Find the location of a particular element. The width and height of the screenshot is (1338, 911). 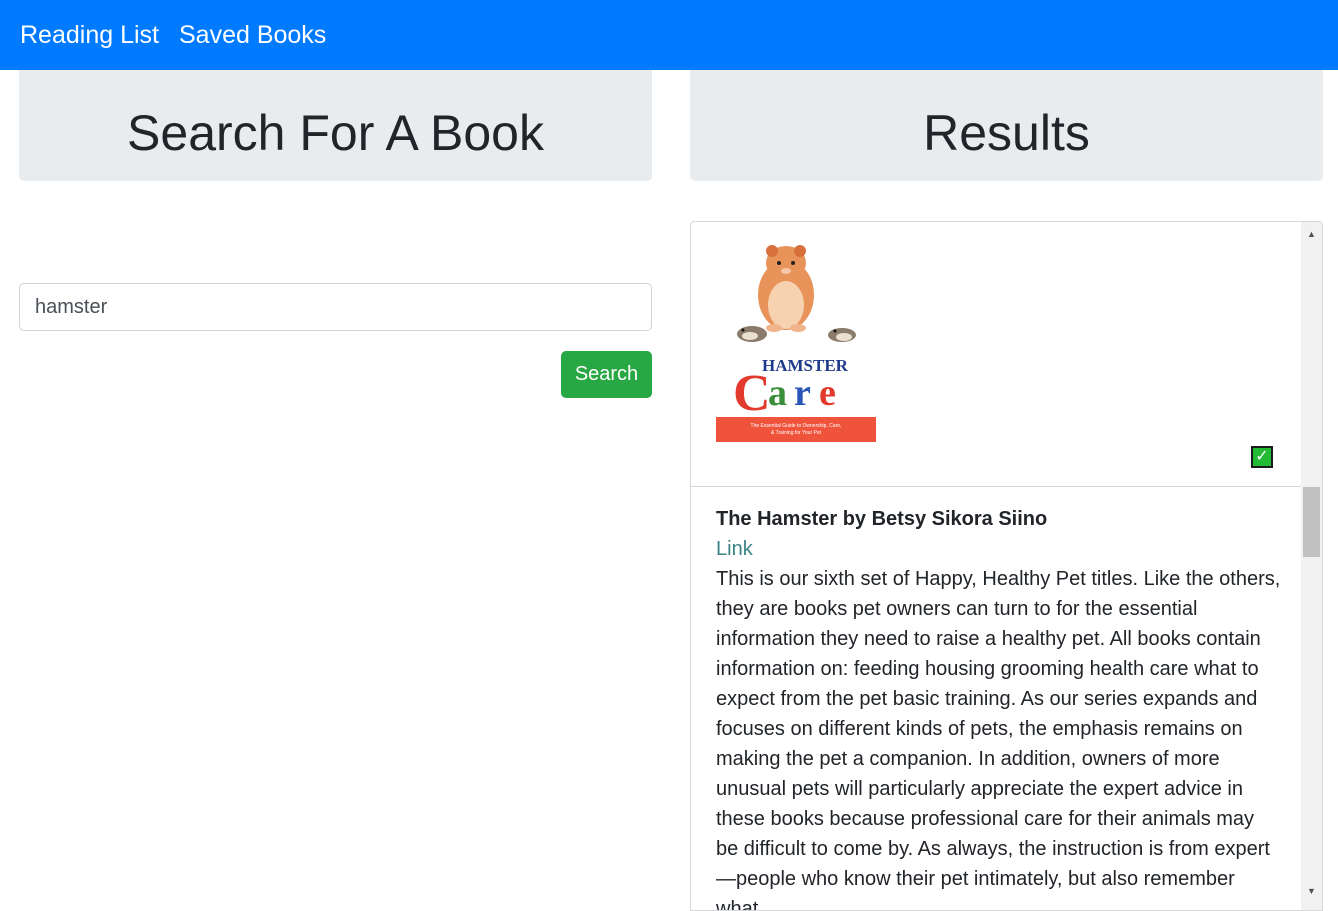

search-input is located at coordinates (335, 307).